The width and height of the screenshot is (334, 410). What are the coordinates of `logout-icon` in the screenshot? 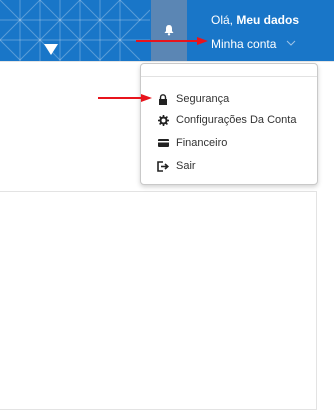 It's located at (163, 166).